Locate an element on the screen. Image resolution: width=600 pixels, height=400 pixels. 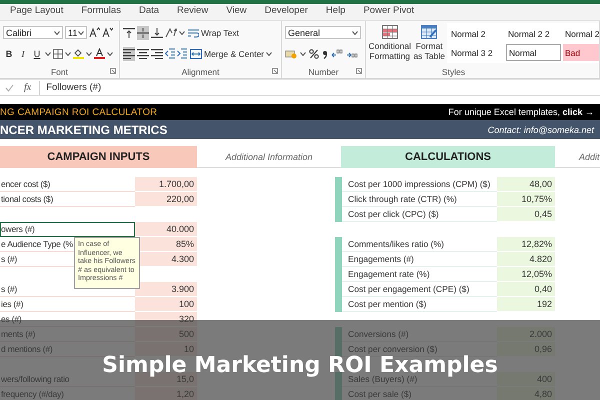
format-as-table-button: Format as Table is located at coordinates (429, 45).